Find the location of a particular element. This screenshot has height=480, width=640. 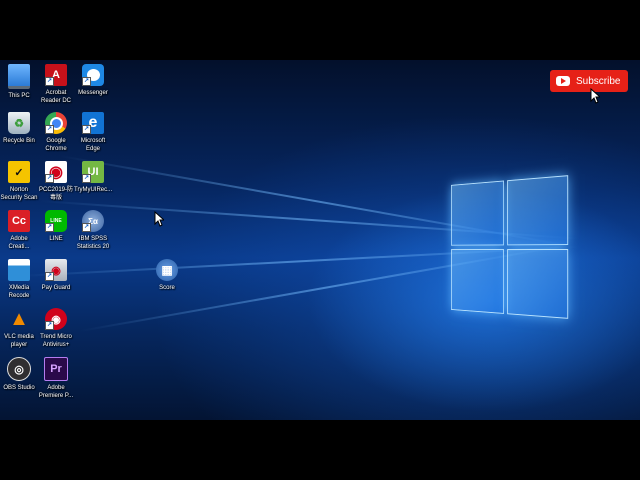

score-icon: ▦ is located at coordinates (167, 270).